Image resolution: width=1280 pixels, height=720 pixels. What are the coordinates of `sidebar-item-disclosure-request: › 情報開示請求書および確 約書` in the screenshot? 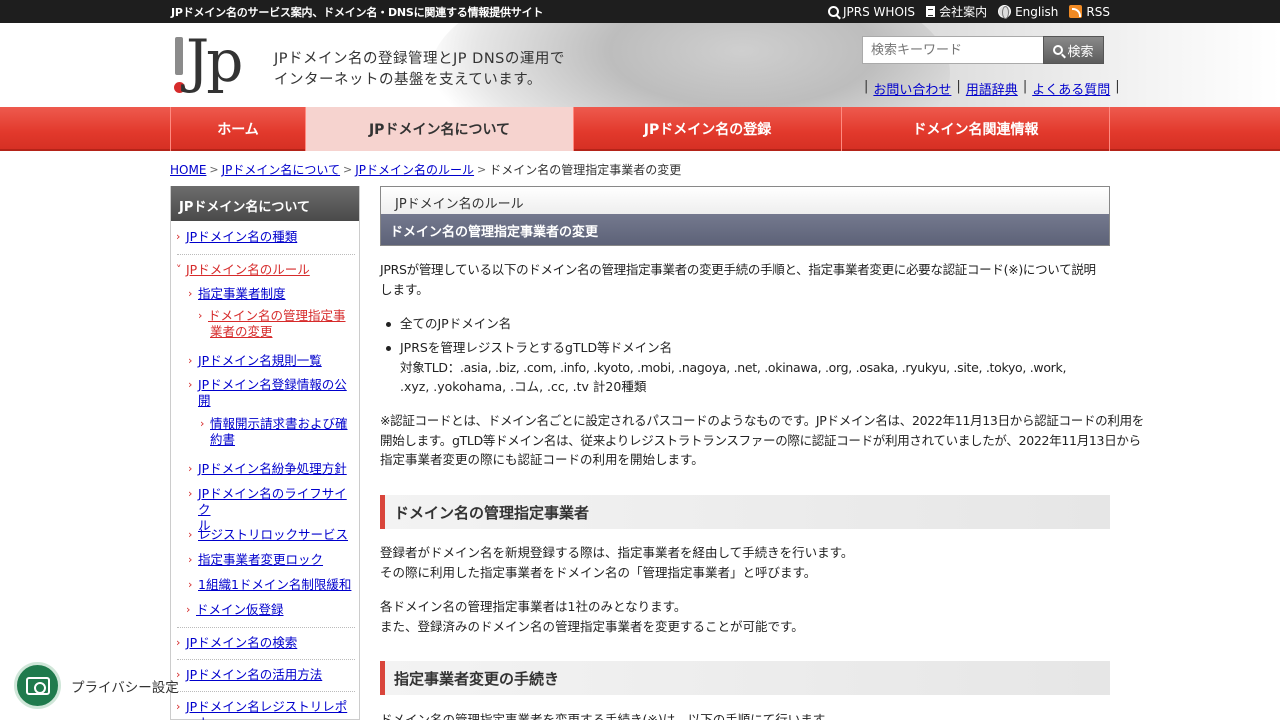 It's located at (277, 432).